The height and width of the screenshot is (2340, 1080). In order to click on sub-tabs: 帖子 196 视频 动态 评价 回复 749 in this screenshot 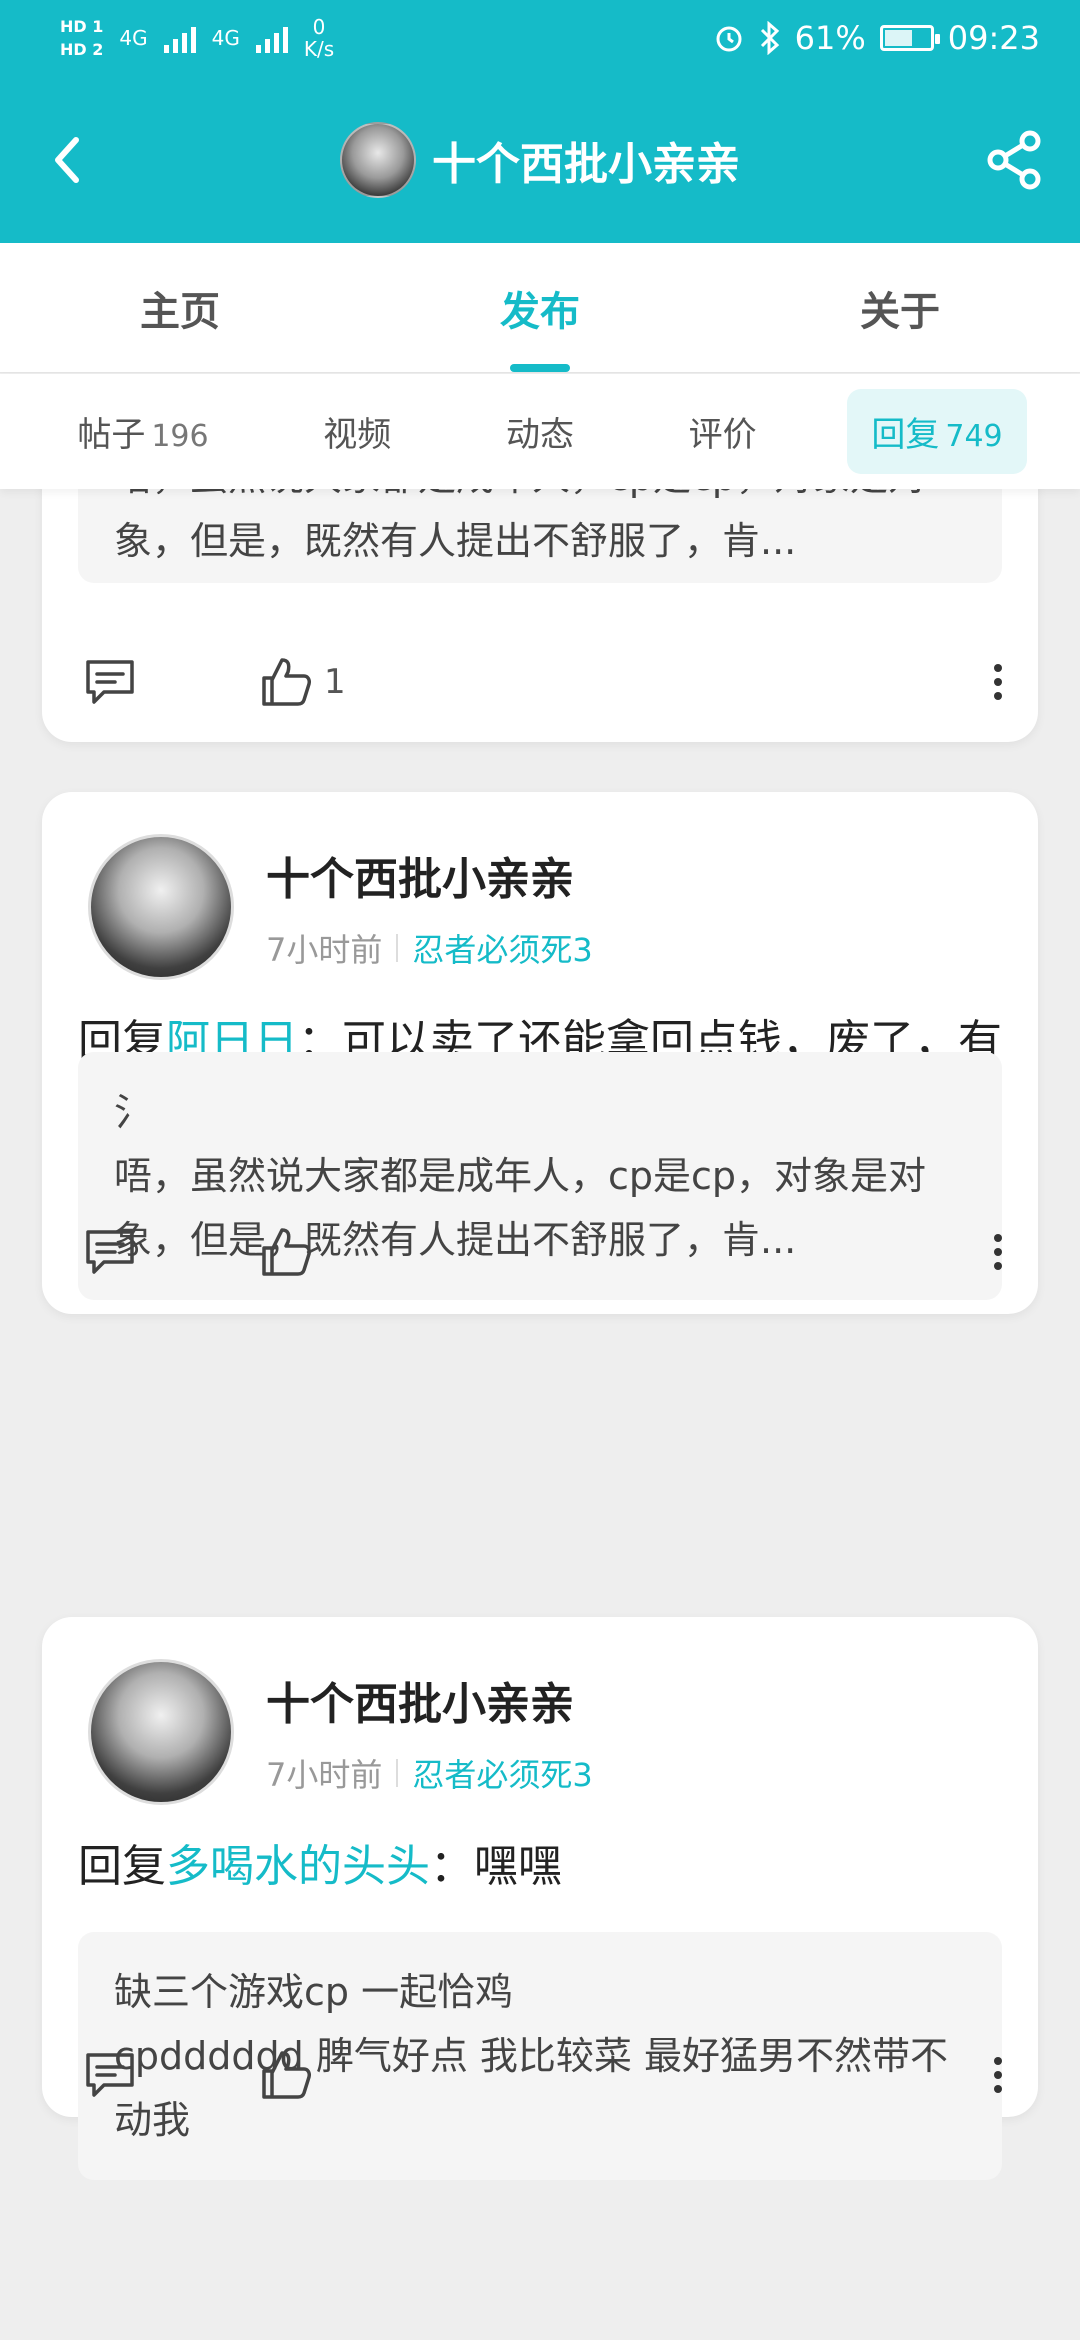, I will do `click(540, 431)`.